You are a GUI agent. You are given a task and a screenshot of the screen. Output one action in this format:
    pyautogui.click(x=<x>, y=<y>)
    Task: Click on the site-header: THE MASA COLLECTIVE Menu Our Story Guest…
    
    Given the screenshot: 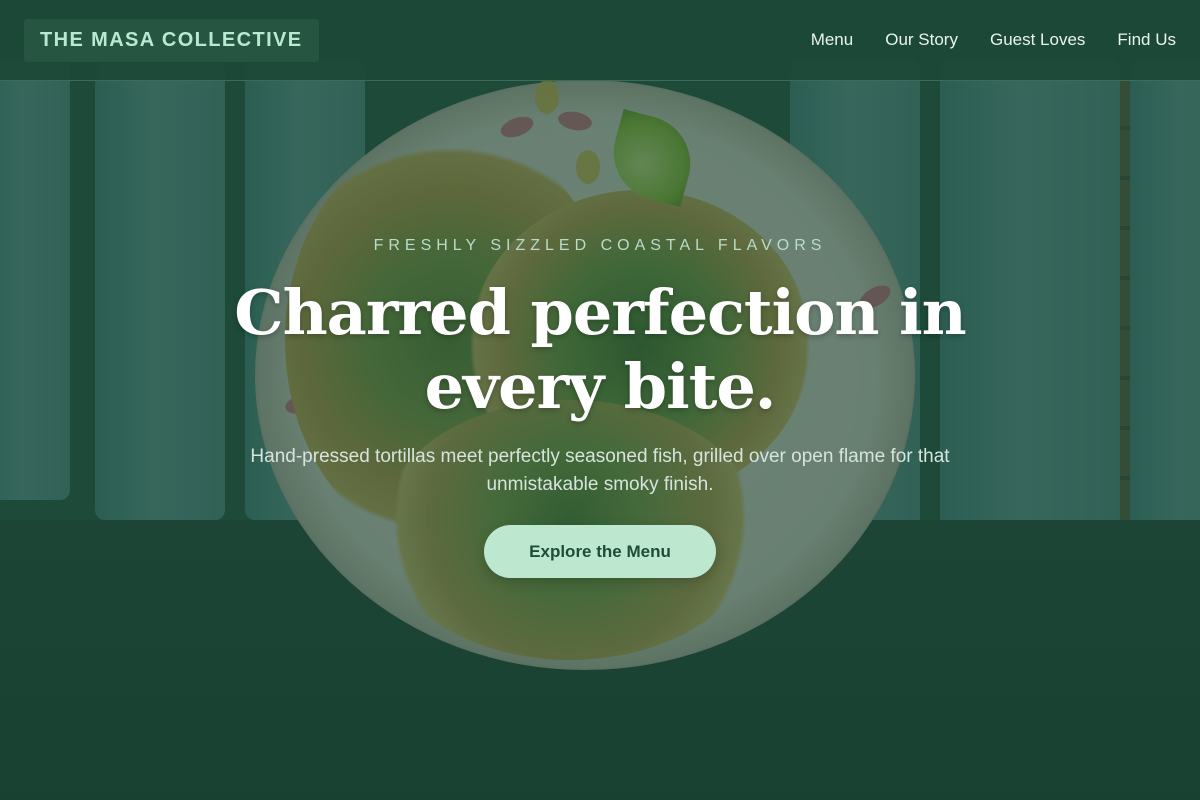 What is the action you would take?
    pyautogui.click(x=600, y=40)
    